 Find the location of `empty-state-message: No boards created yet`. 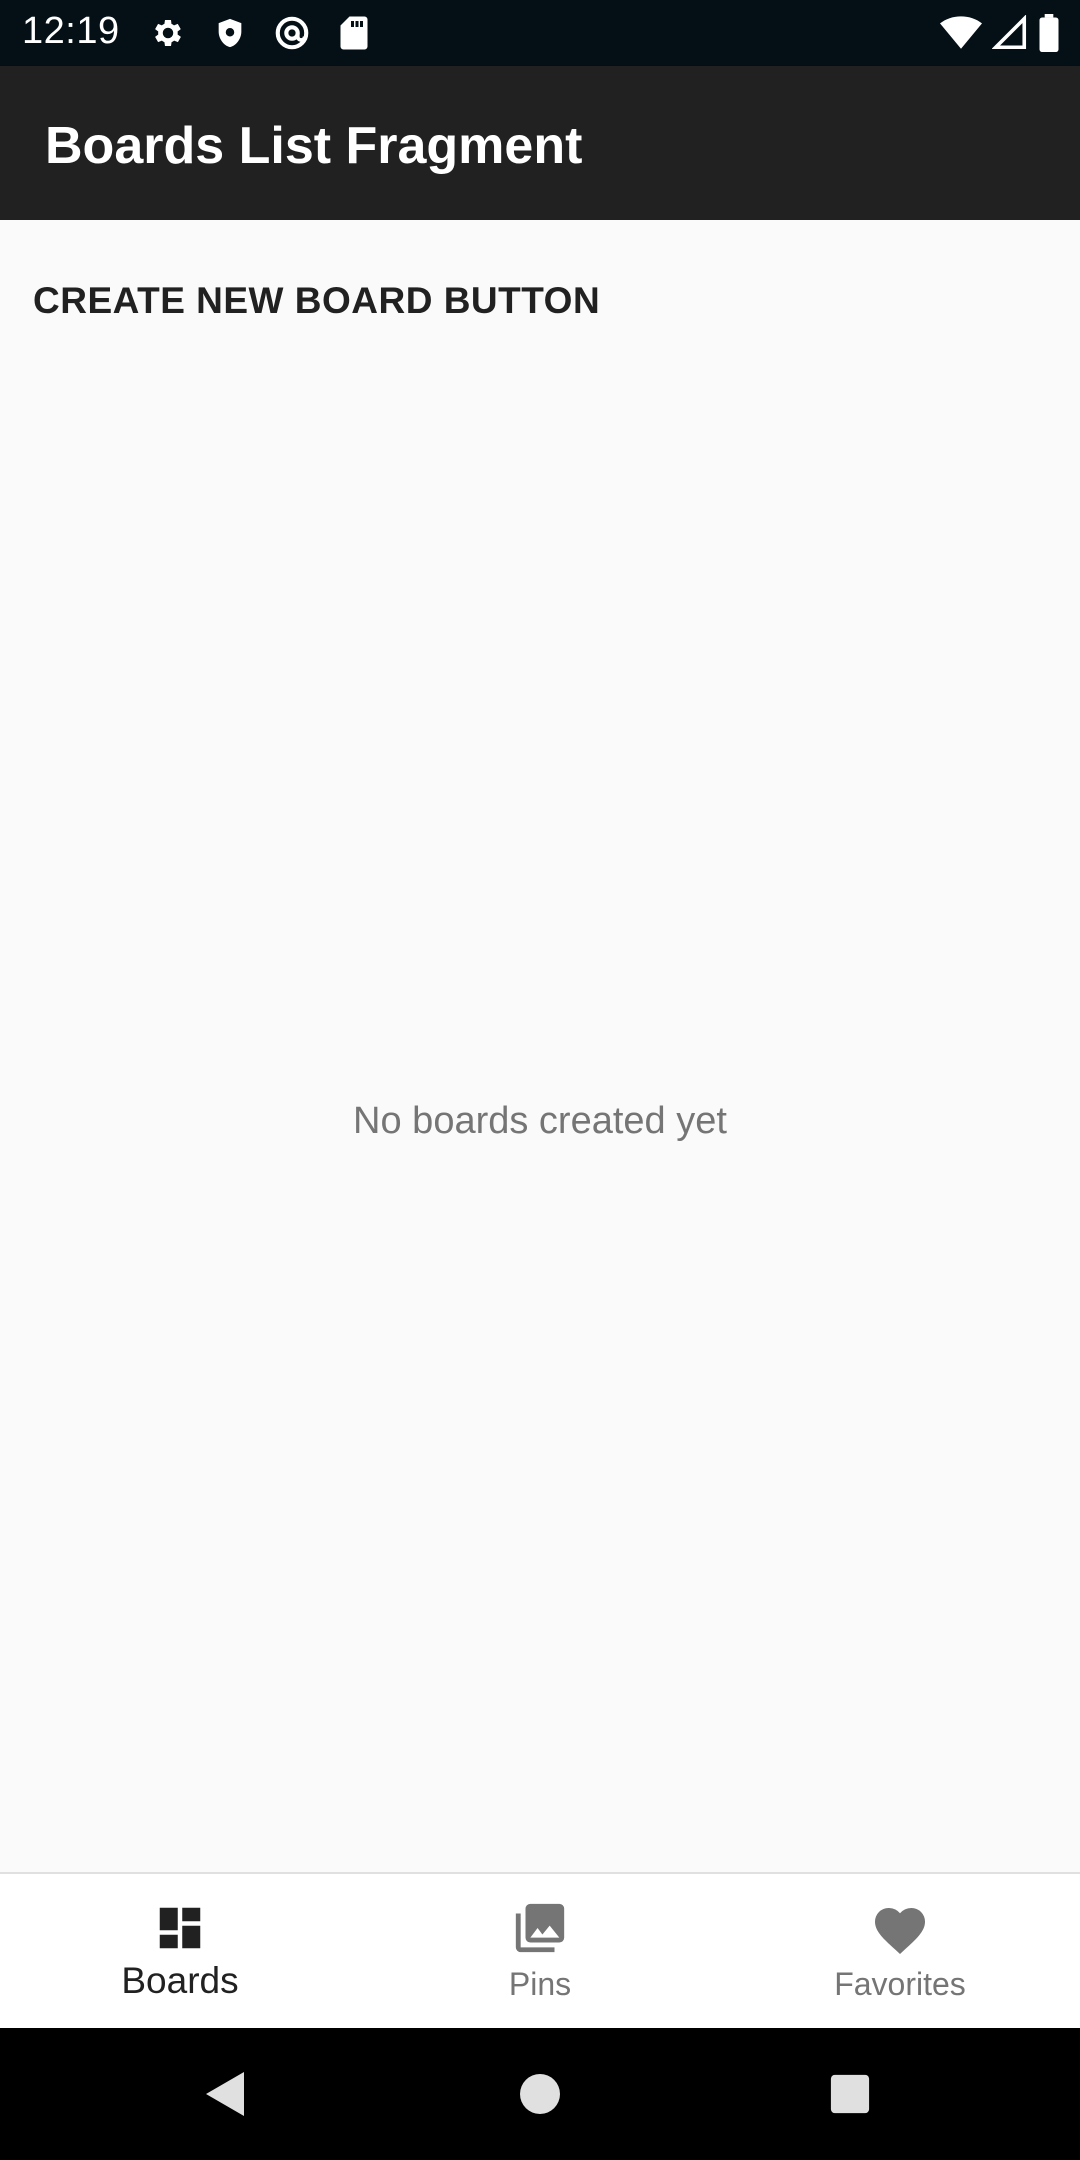

empty-state-message: No boards created yet is located at coordinates (540, 1121).